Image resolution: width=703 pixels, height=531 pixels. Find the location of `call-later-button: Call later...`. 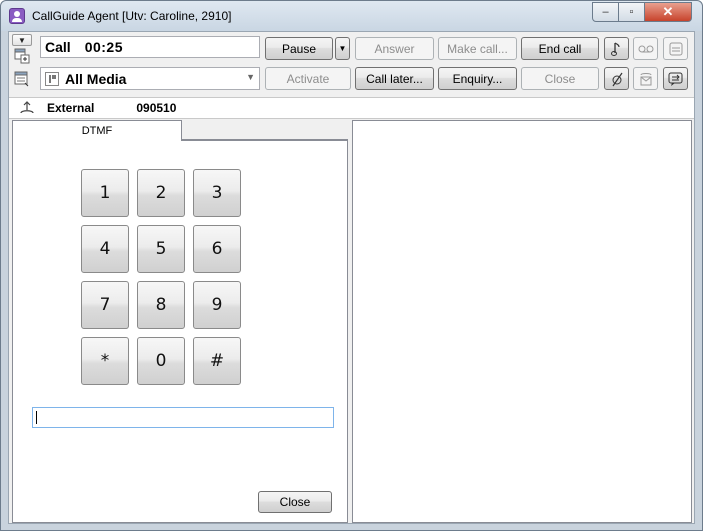

call-later-button: Call later... is located at coordinates (394, 78).